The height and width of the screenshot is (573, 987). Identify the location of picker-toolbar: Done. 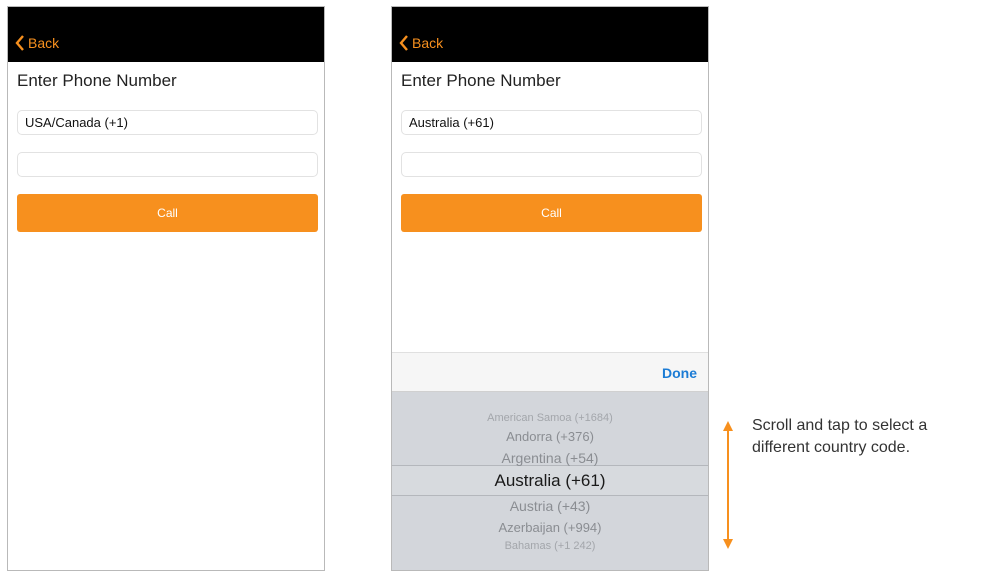
(550, 372).